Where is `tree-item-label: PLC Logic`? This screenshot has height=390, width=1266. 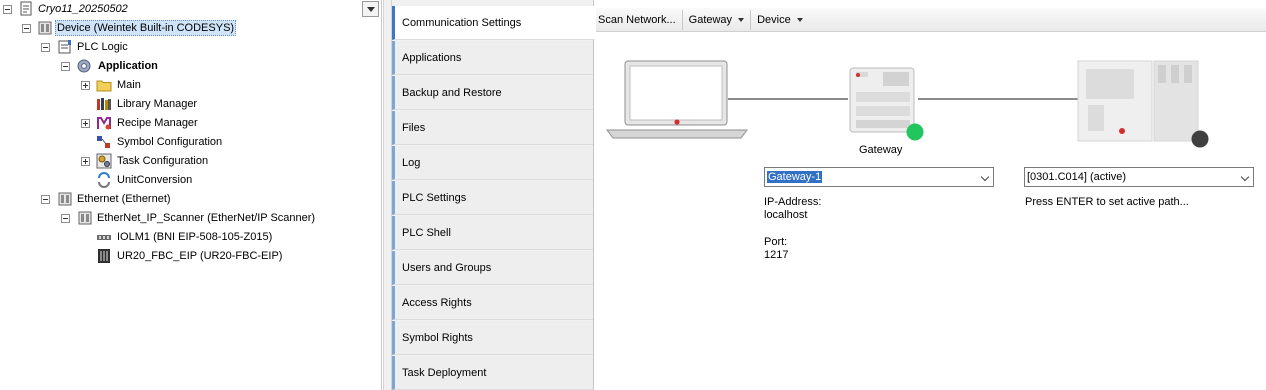 tree-item-label: PLC Logic is located at coordinates (102, 47).